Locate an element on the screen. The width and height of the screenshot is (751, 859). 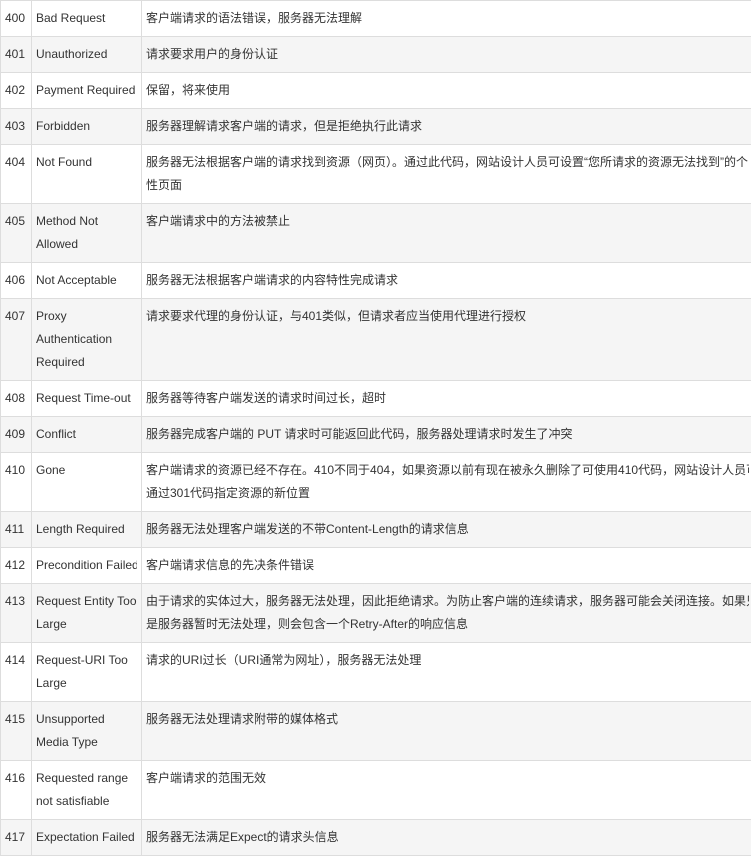
status-name-line: Unauthorized is located at coordinates (72, 54).